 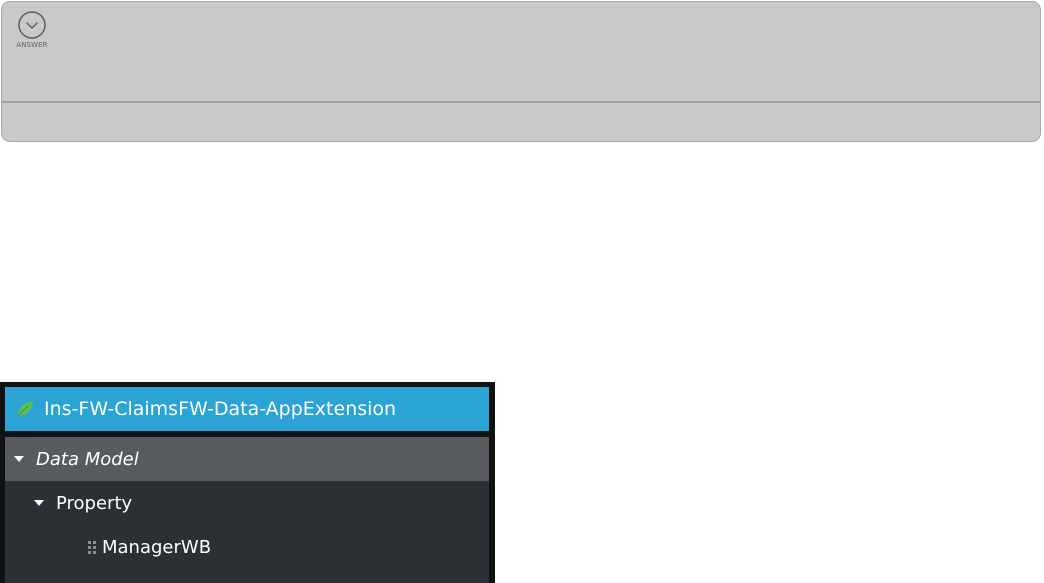 I want to click on tree-item-label: ManagerWB, so click(x=157, y=547).